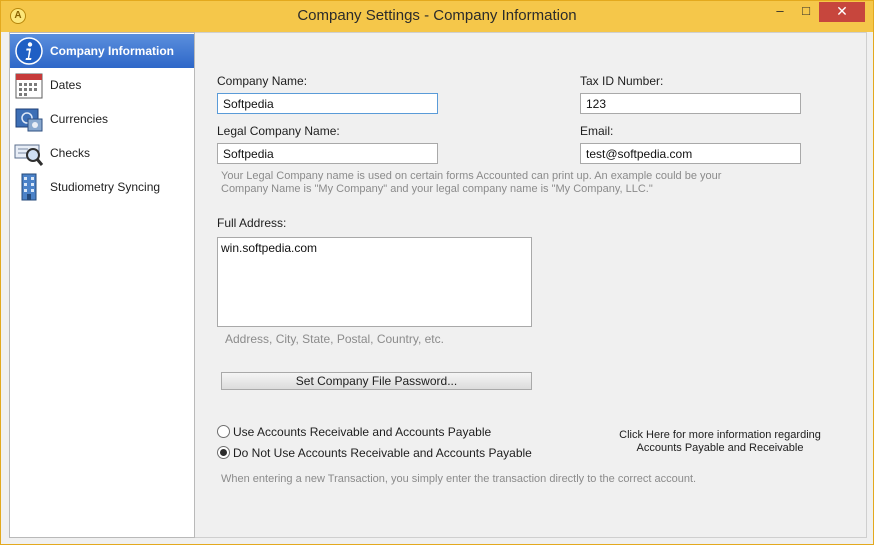 The image size is (874, 545). Describe the element at coordinates (29, 155) in the screenshot. I see `check-magnifier-icon` at that location.